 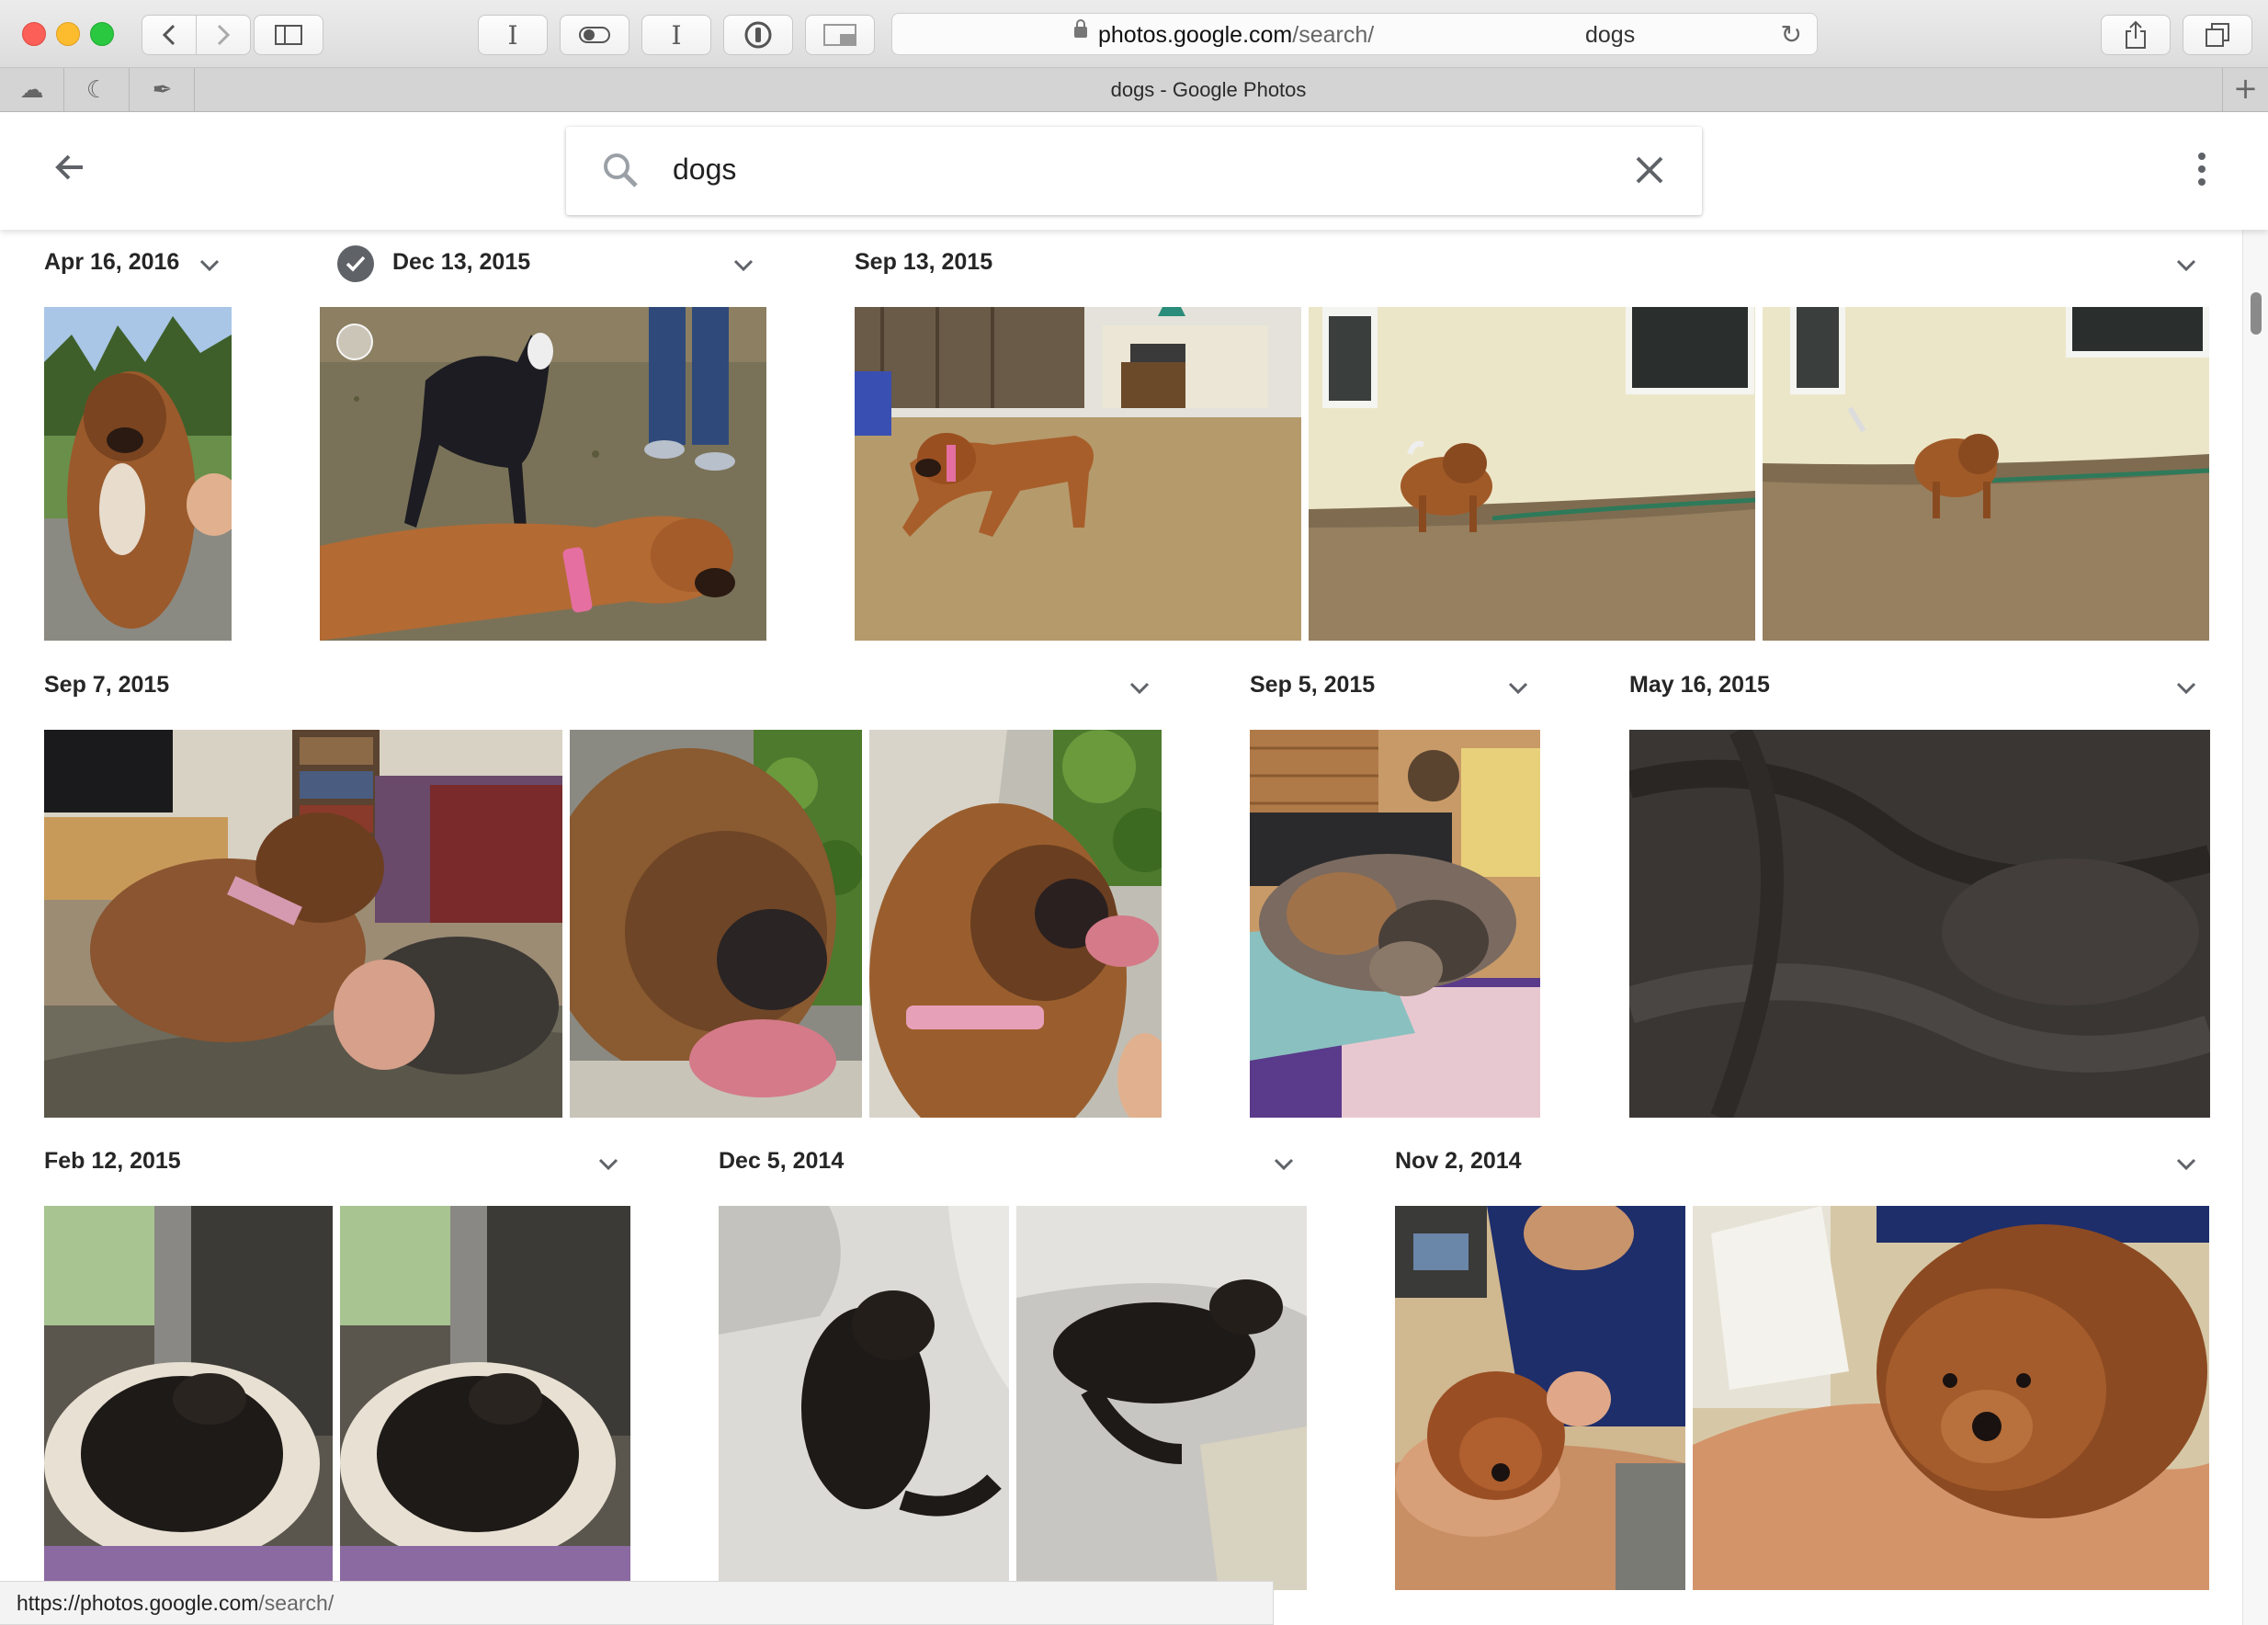 I want to click on photos-app-bar: dogs, so click(x=1134, y=171).